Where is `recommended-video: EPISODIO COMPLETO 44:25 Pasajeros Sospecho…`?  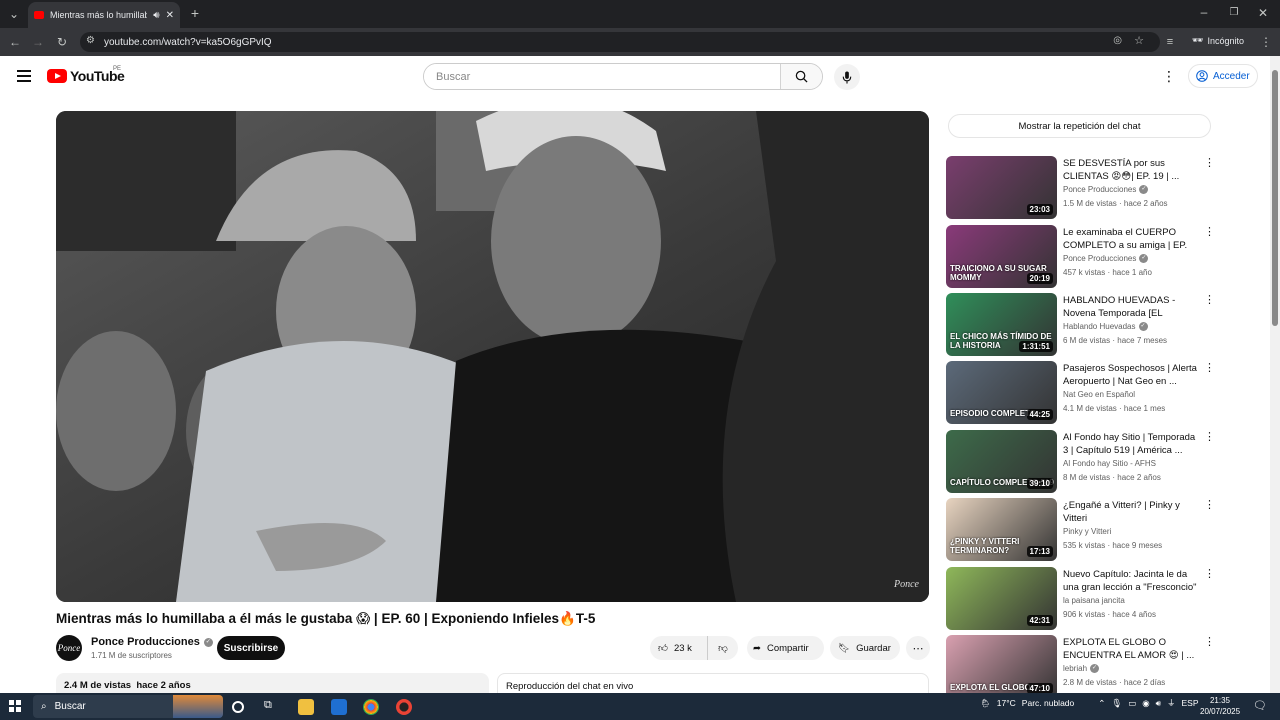 recommended-video: EPISODIO COMPLETO 44:25 Pasajeros Sospecho… is located at coordinates (1081, 393).